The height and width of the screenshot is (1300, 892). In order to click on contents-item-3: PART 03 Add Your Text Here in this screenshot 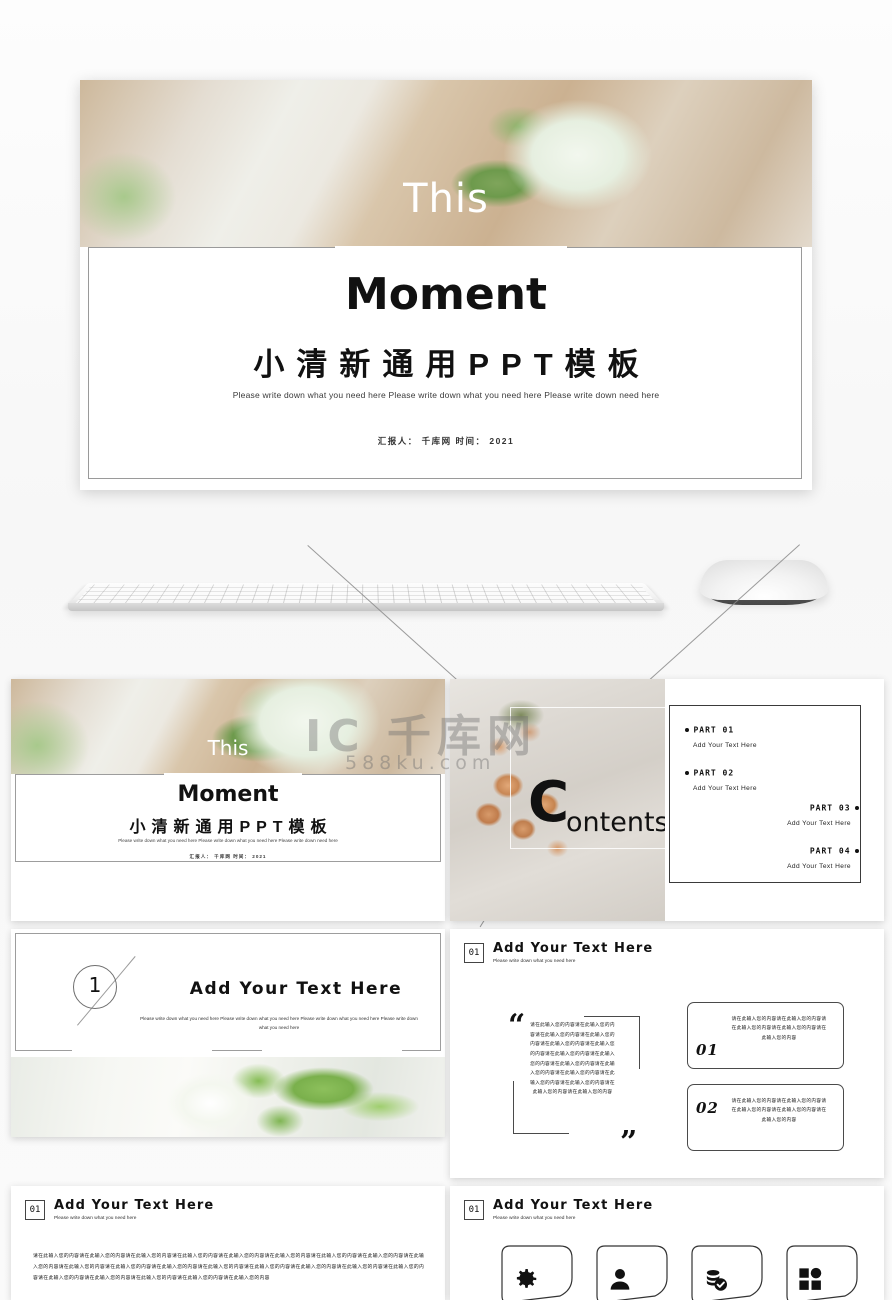, I will do `click(823, 813)`.